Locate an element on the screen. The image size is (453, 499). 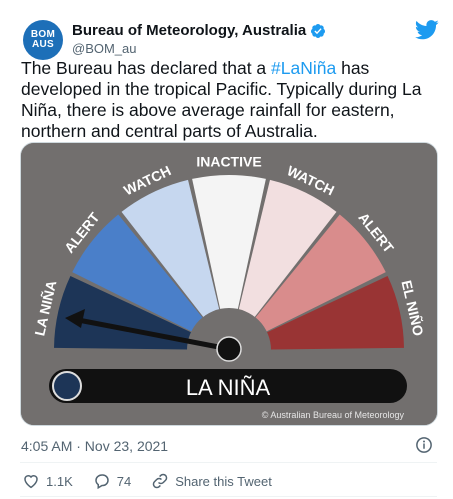
like-button: 1.1K is located at coordinates (47, 481).